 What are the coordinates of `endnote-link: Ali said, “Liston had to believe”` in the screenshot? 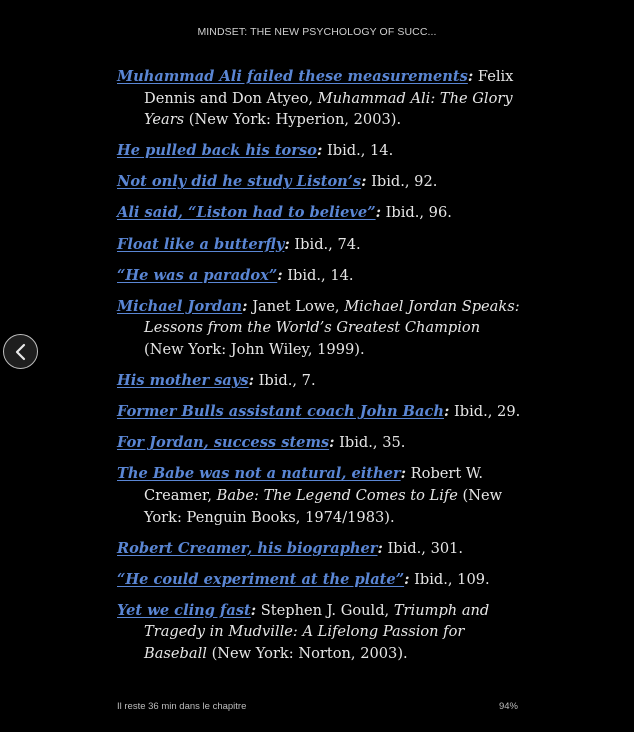 It's located at (246, 212).